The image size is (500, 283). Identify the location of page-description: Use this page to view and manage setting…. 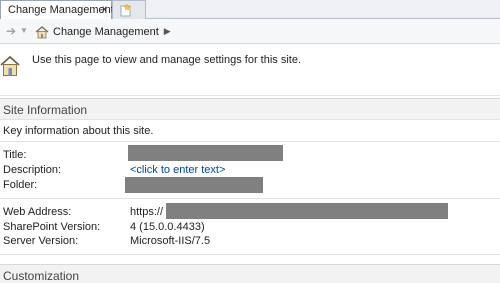
(167, 60).